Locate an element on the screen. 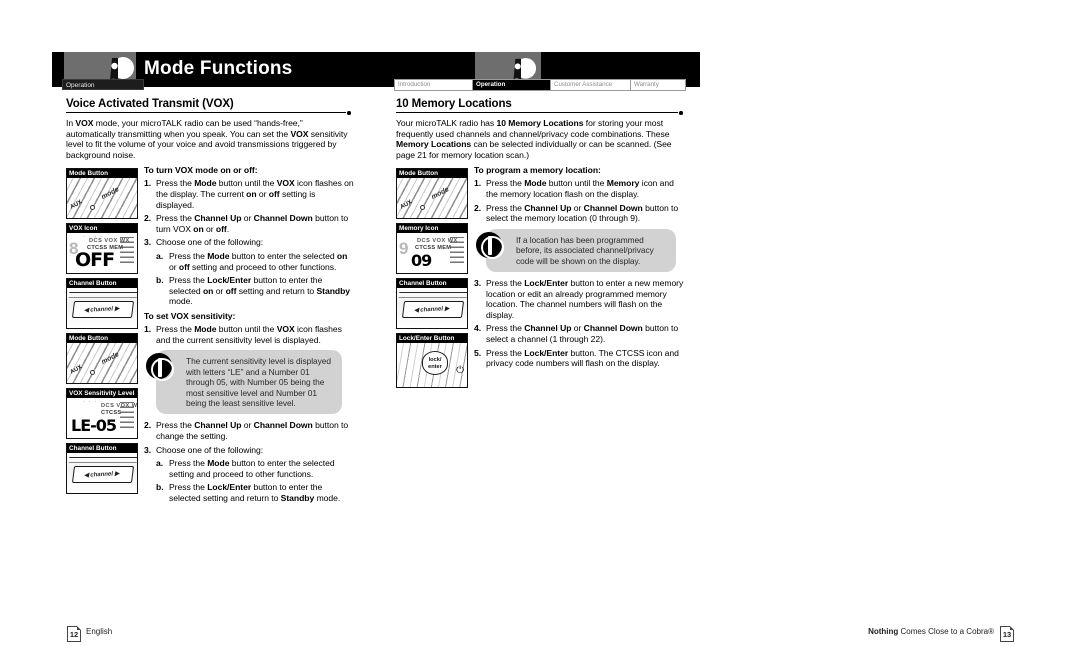 Image resolution: width=1080 pixels, height=646 pixels. footer-language-label: English is located at coordinates (99, 631).